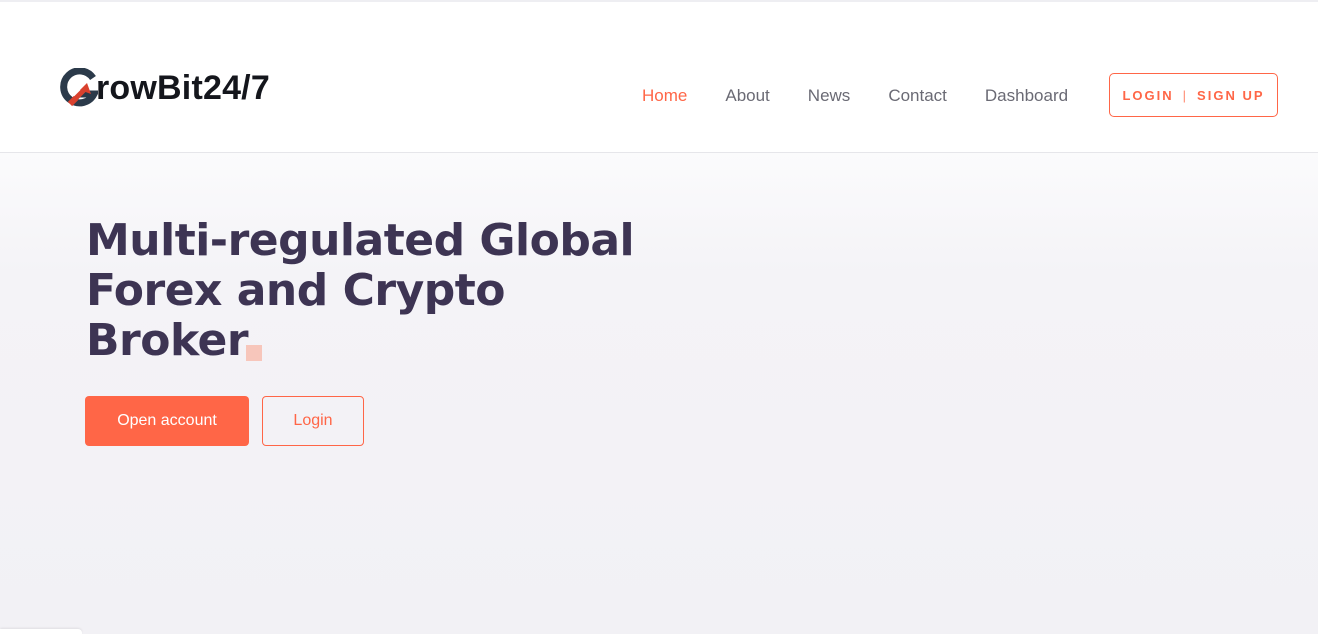 This screenshot has height=634, width=1318. Describe the element at coordinates (296, 290) in the screenshot. I see `headline-line-2: Forex and Crypto` at that location.